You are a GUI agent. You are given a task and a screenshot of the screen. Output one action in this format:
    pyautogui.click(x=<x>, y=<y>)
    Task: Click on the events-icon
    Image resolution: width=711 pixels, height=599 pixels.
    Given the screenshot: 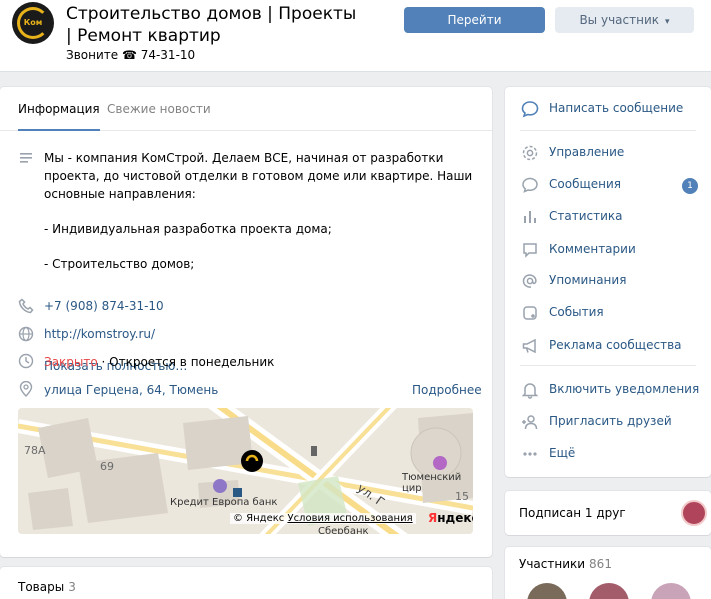 What is the action you would take?
    pyautogui.click(x=530, y=313)
    